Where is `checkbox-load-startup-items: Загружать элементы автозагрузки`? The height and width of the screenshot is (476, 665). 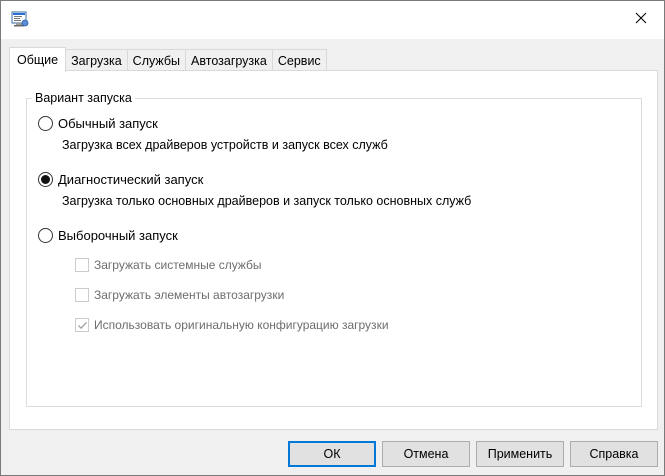
checkbox-load-startup-items: Загружать элементы автозагрузки is located at coordinates (179, 295).